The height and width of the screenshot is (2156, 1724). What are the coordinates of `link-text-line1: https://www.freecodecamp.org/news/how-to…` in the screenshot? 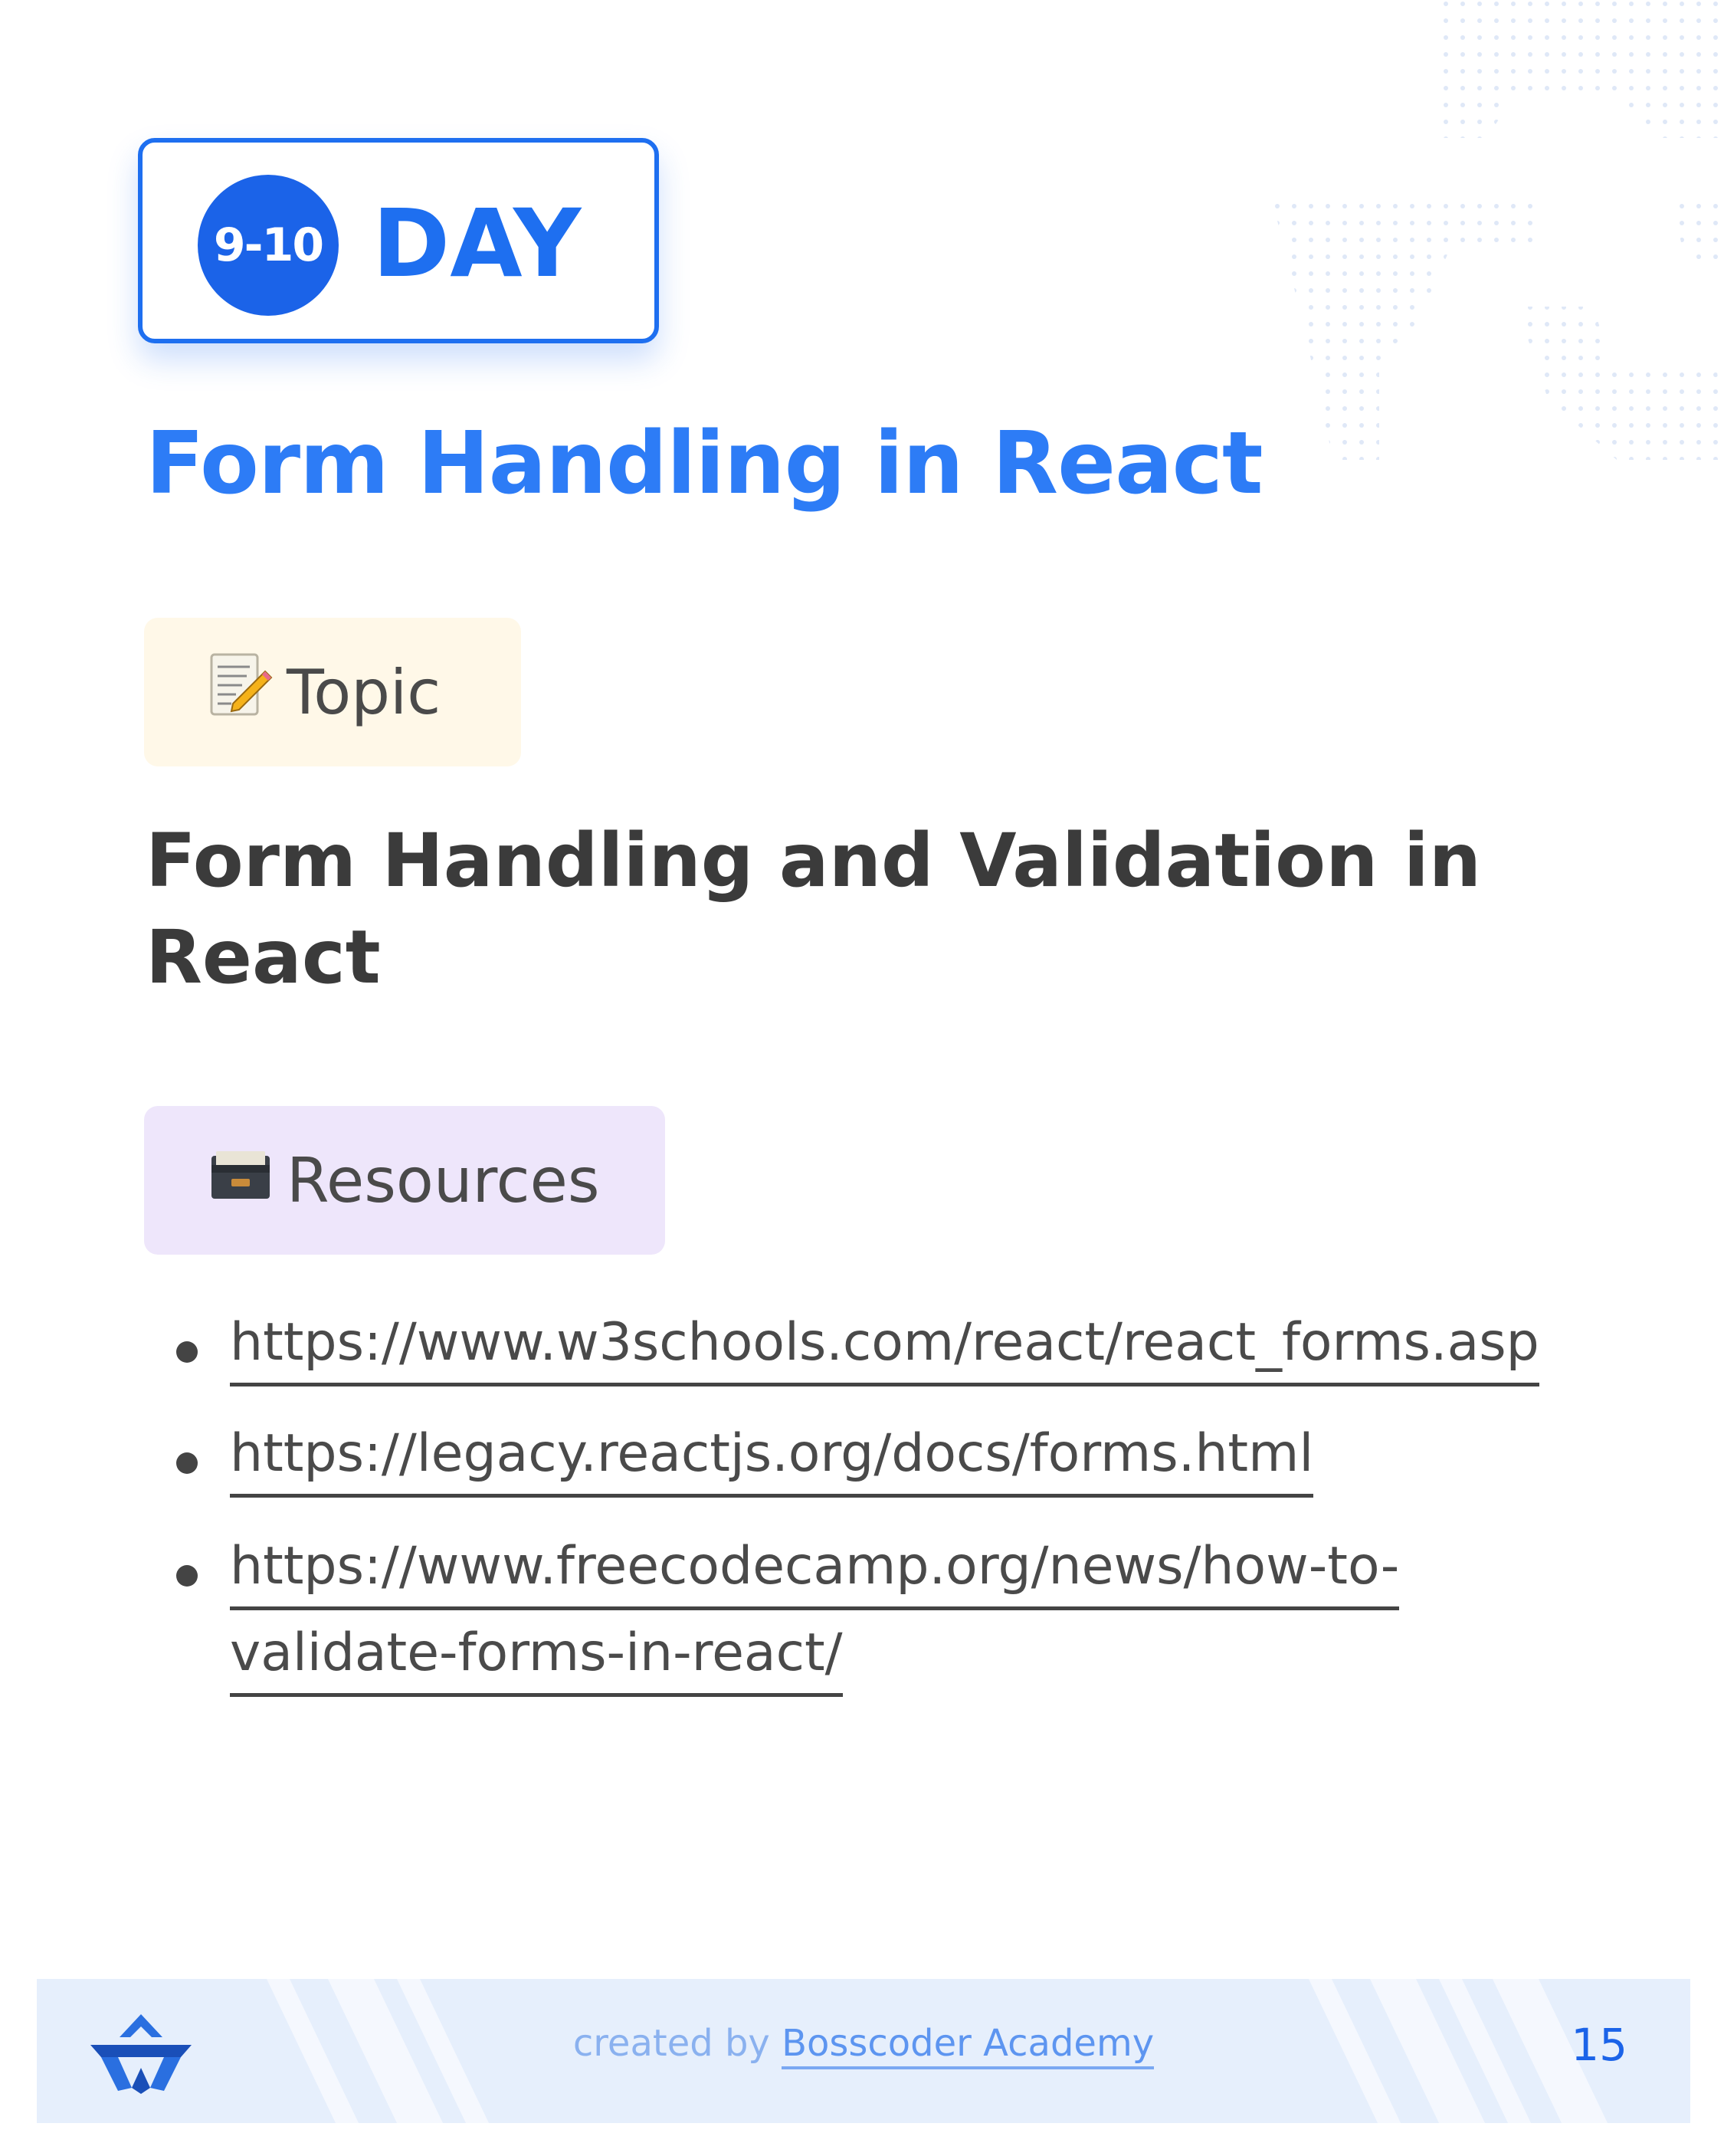 It's located at (815, 1569).